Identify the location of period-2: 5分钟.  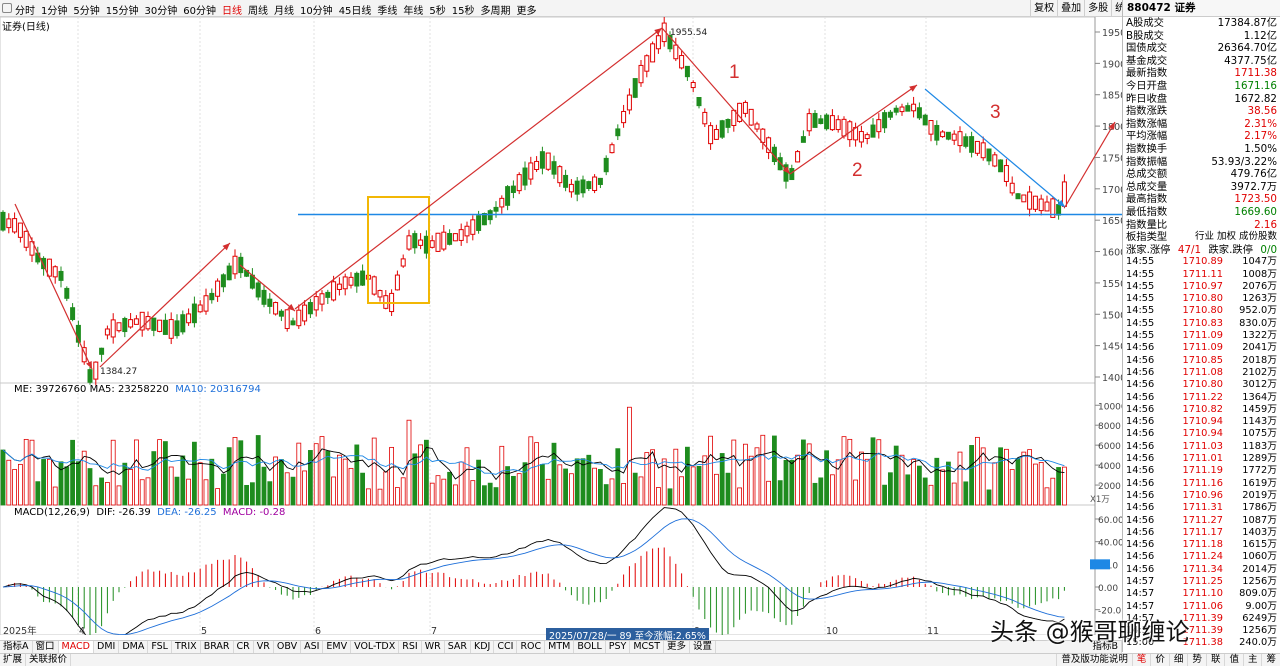
(86, 9).